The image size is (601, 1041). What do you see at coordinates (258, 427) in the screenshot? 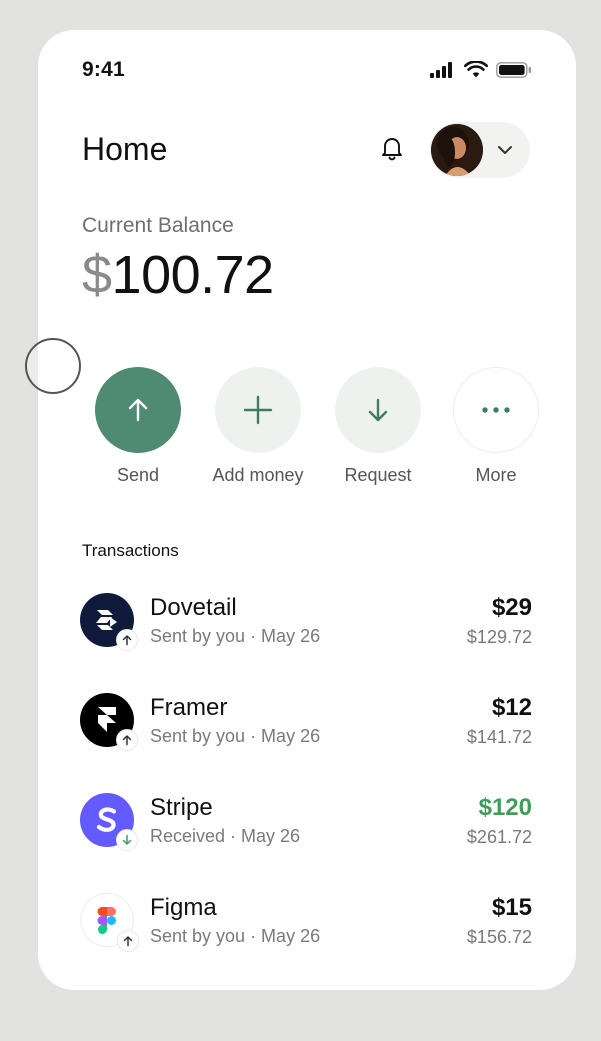
I see `add-money-button: Add money` at bounding box center [258, 427].